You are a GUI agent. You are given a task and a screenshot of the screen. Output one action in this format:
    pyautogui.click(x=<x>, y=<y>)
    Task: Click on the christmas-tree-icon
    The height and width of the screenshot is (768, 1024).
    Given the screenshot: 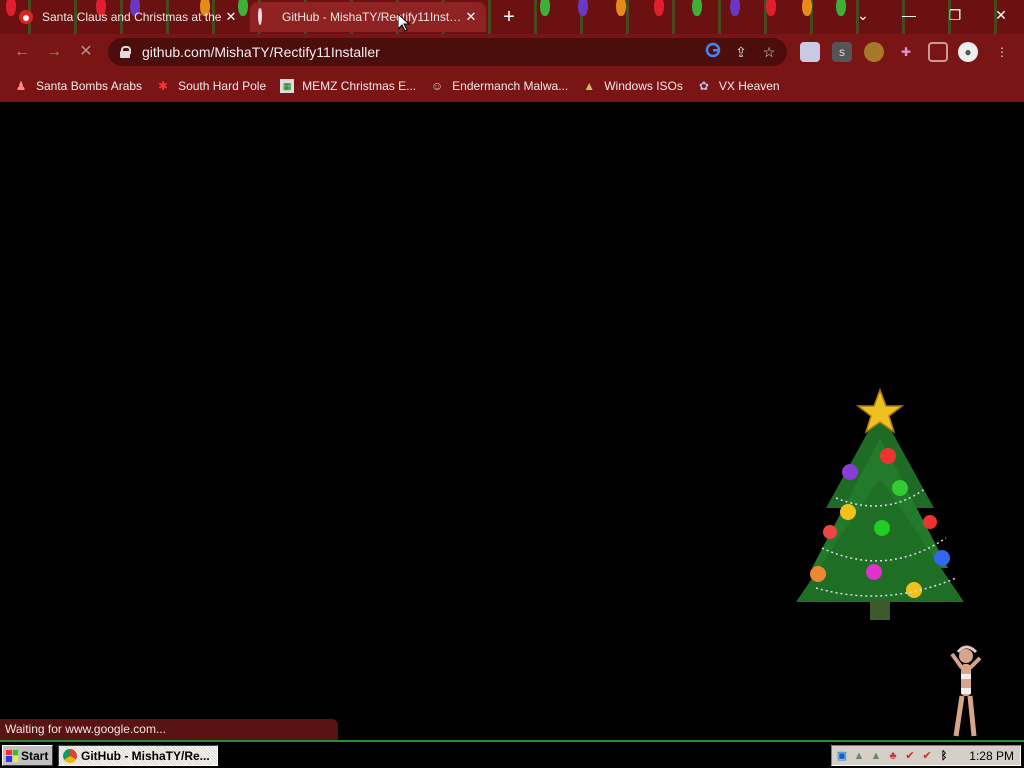 What is the action you would take?
    pyautogui.click(x=880, y=504)
    